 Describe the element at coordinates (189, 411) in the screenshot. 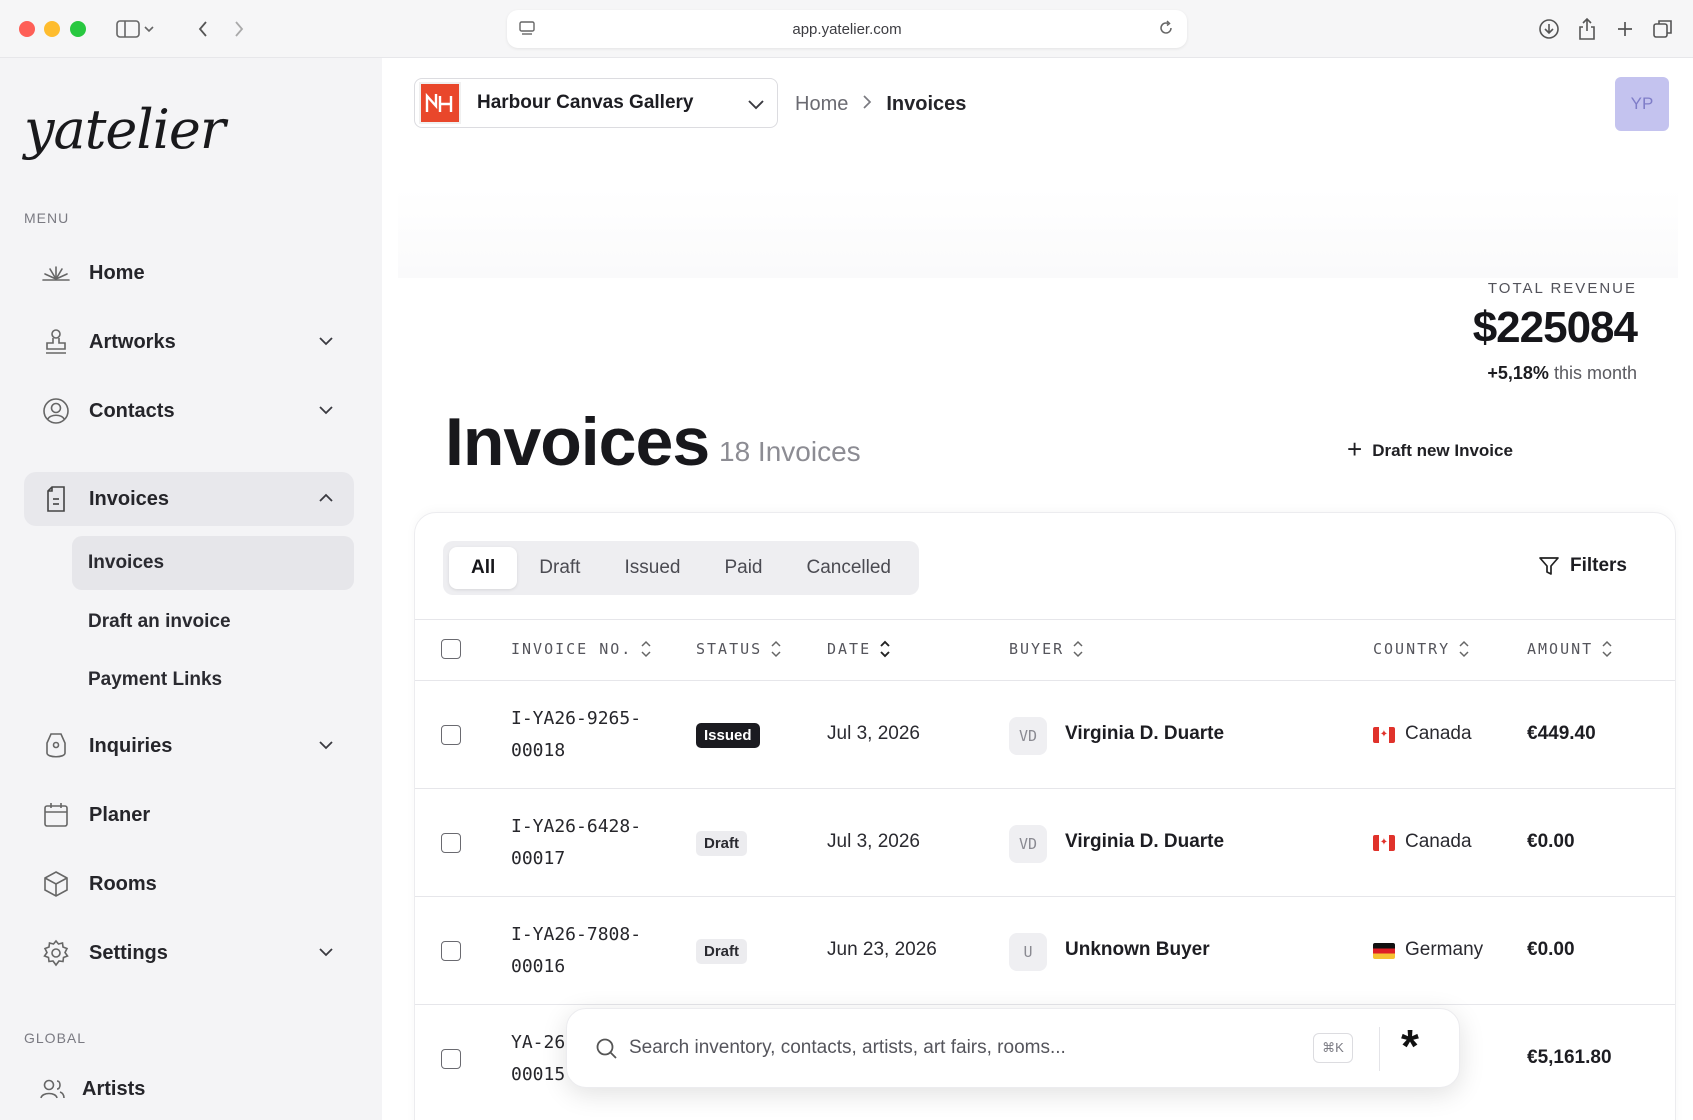

I see `sidebar-item-contacts: Contacts` at that location.